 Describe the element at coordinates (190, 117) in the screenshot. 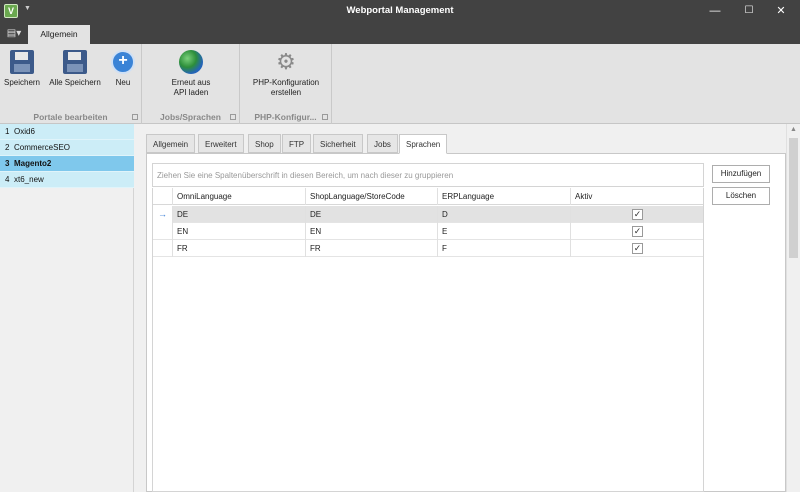

I see `group-label-jobs: Jobs/Sprachen` at that location.